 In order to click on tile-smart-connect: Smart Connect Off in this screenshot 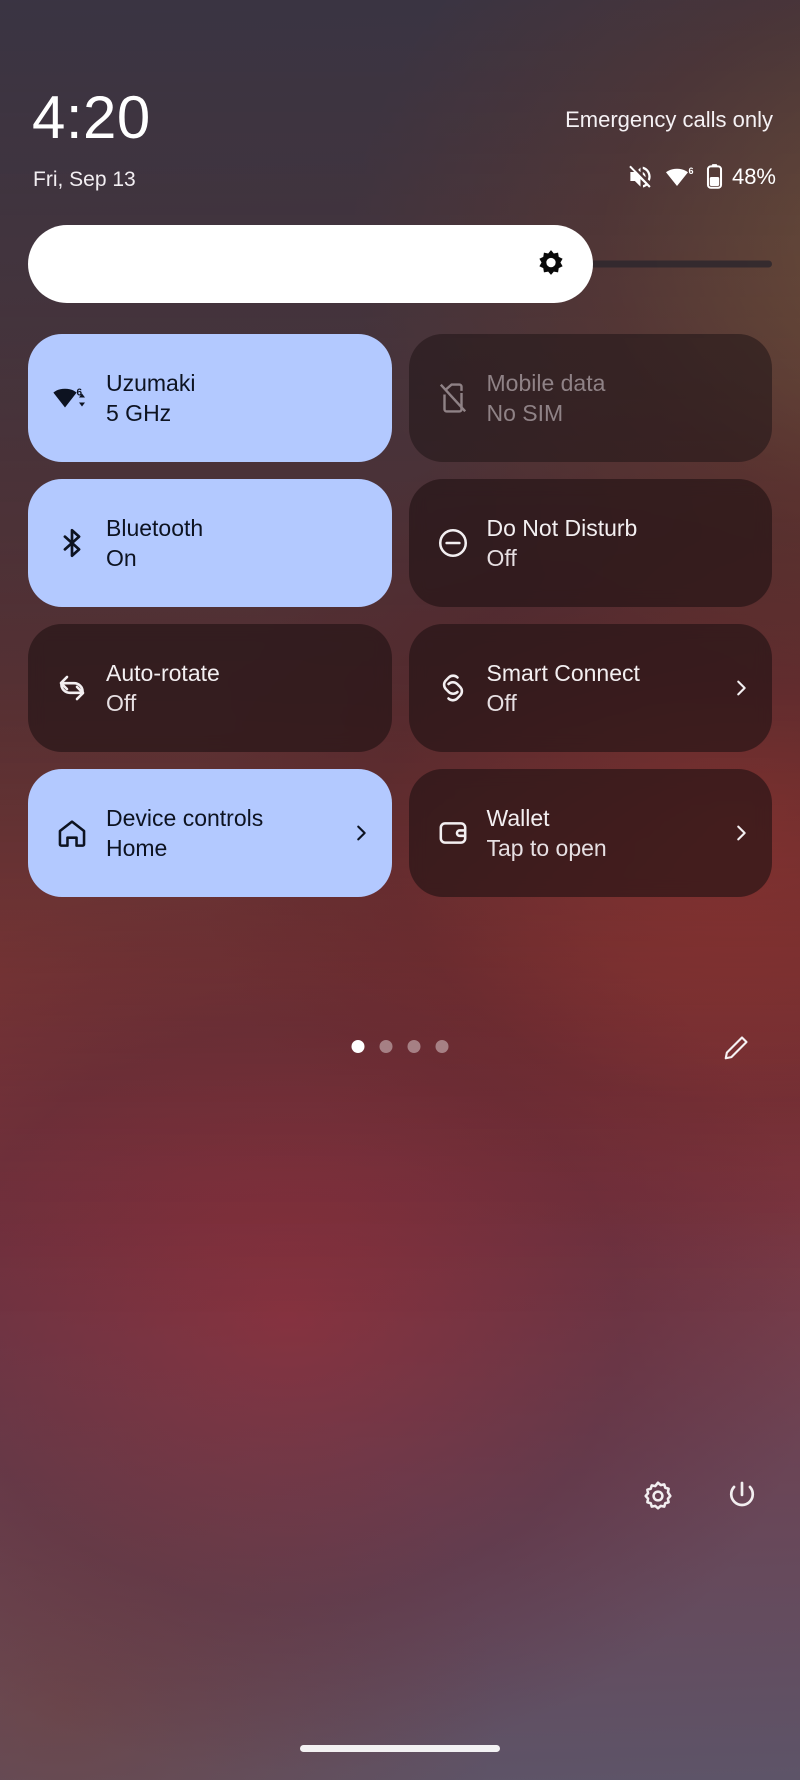, I will do `click(590, 688)`.